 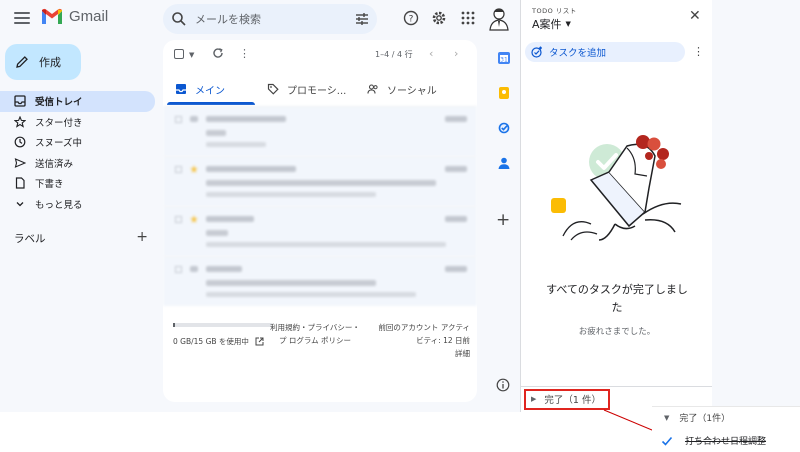 I want to click on search-bar: メールを検索, so click(x=270, y=19).